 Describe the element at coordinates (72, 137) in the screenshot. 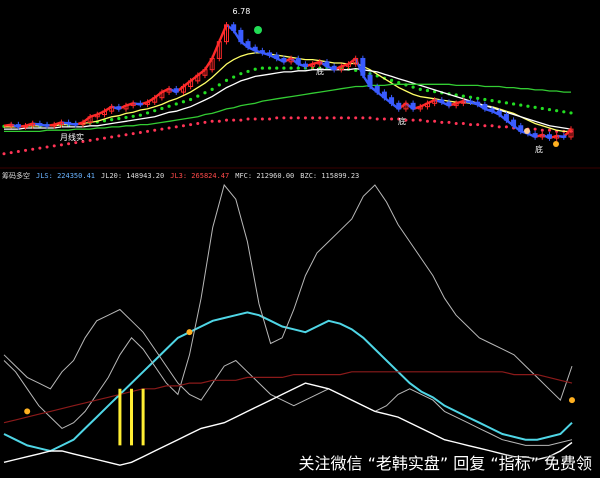

I see `month-label: 月线实` at that location.